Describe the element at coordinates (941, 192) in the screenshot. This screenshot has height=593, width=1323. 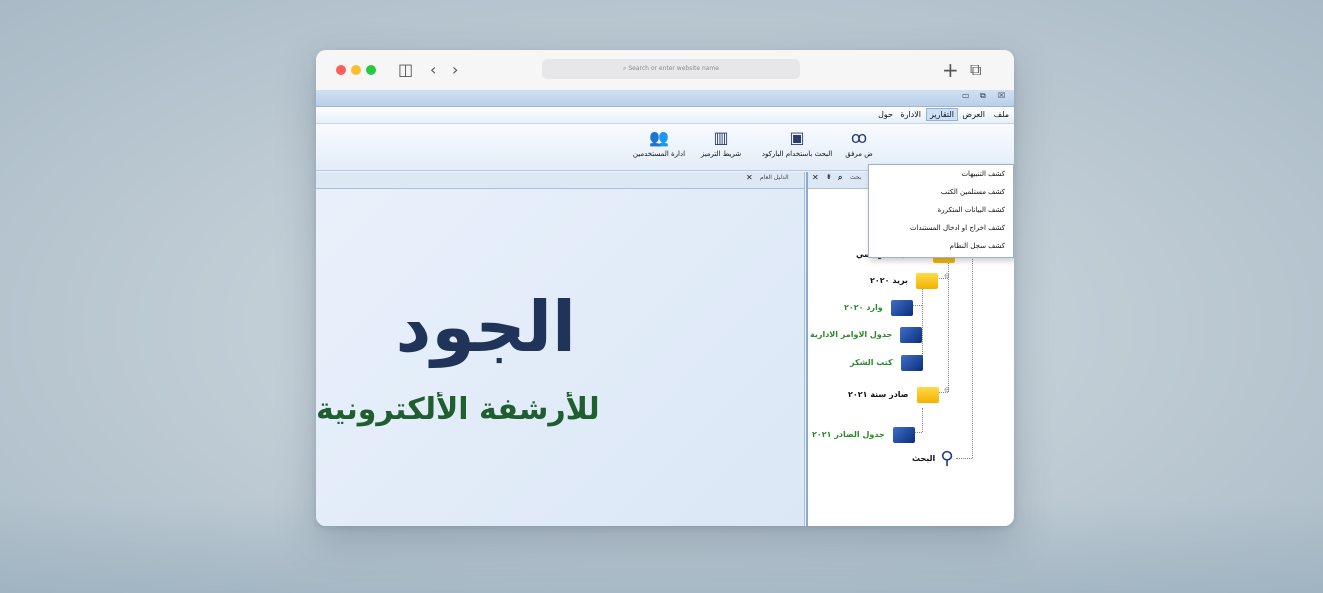
I see `report-book-recipients: كشف مستلمين الكتب` at that location.